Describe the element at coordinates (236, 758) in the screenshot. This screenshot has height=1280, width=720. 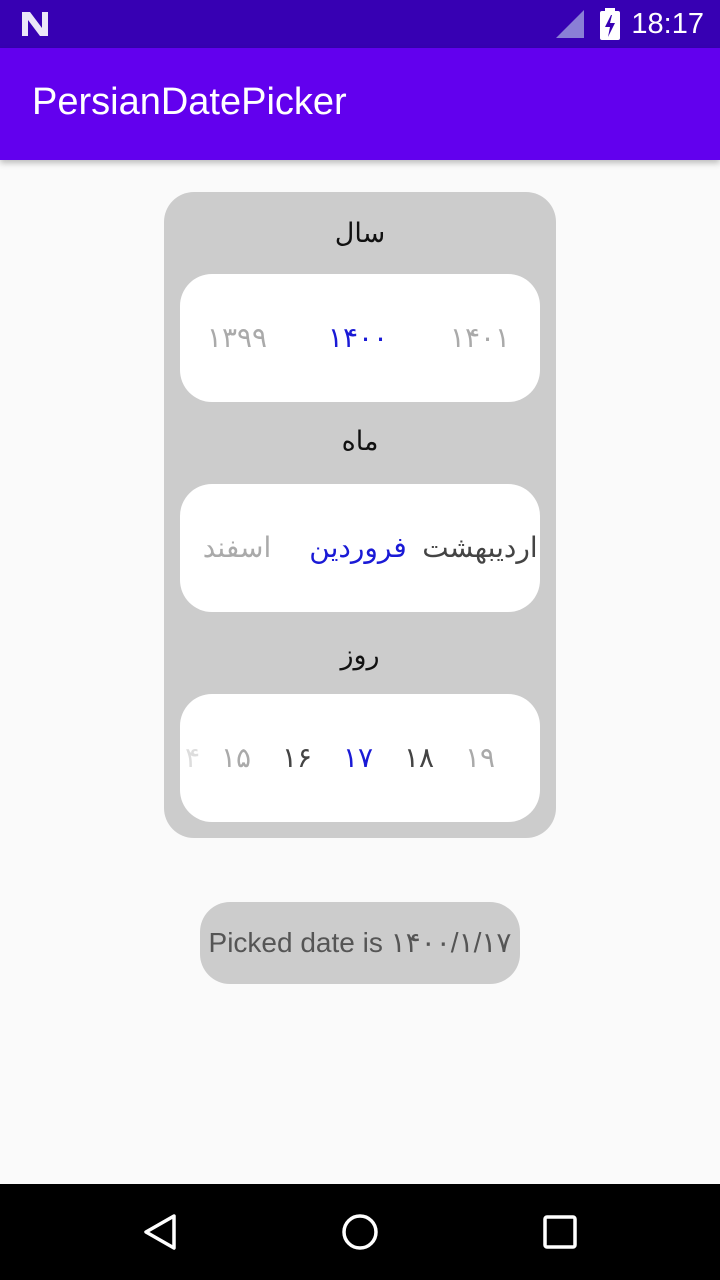
I see `day-item: ۱۵` at that location.